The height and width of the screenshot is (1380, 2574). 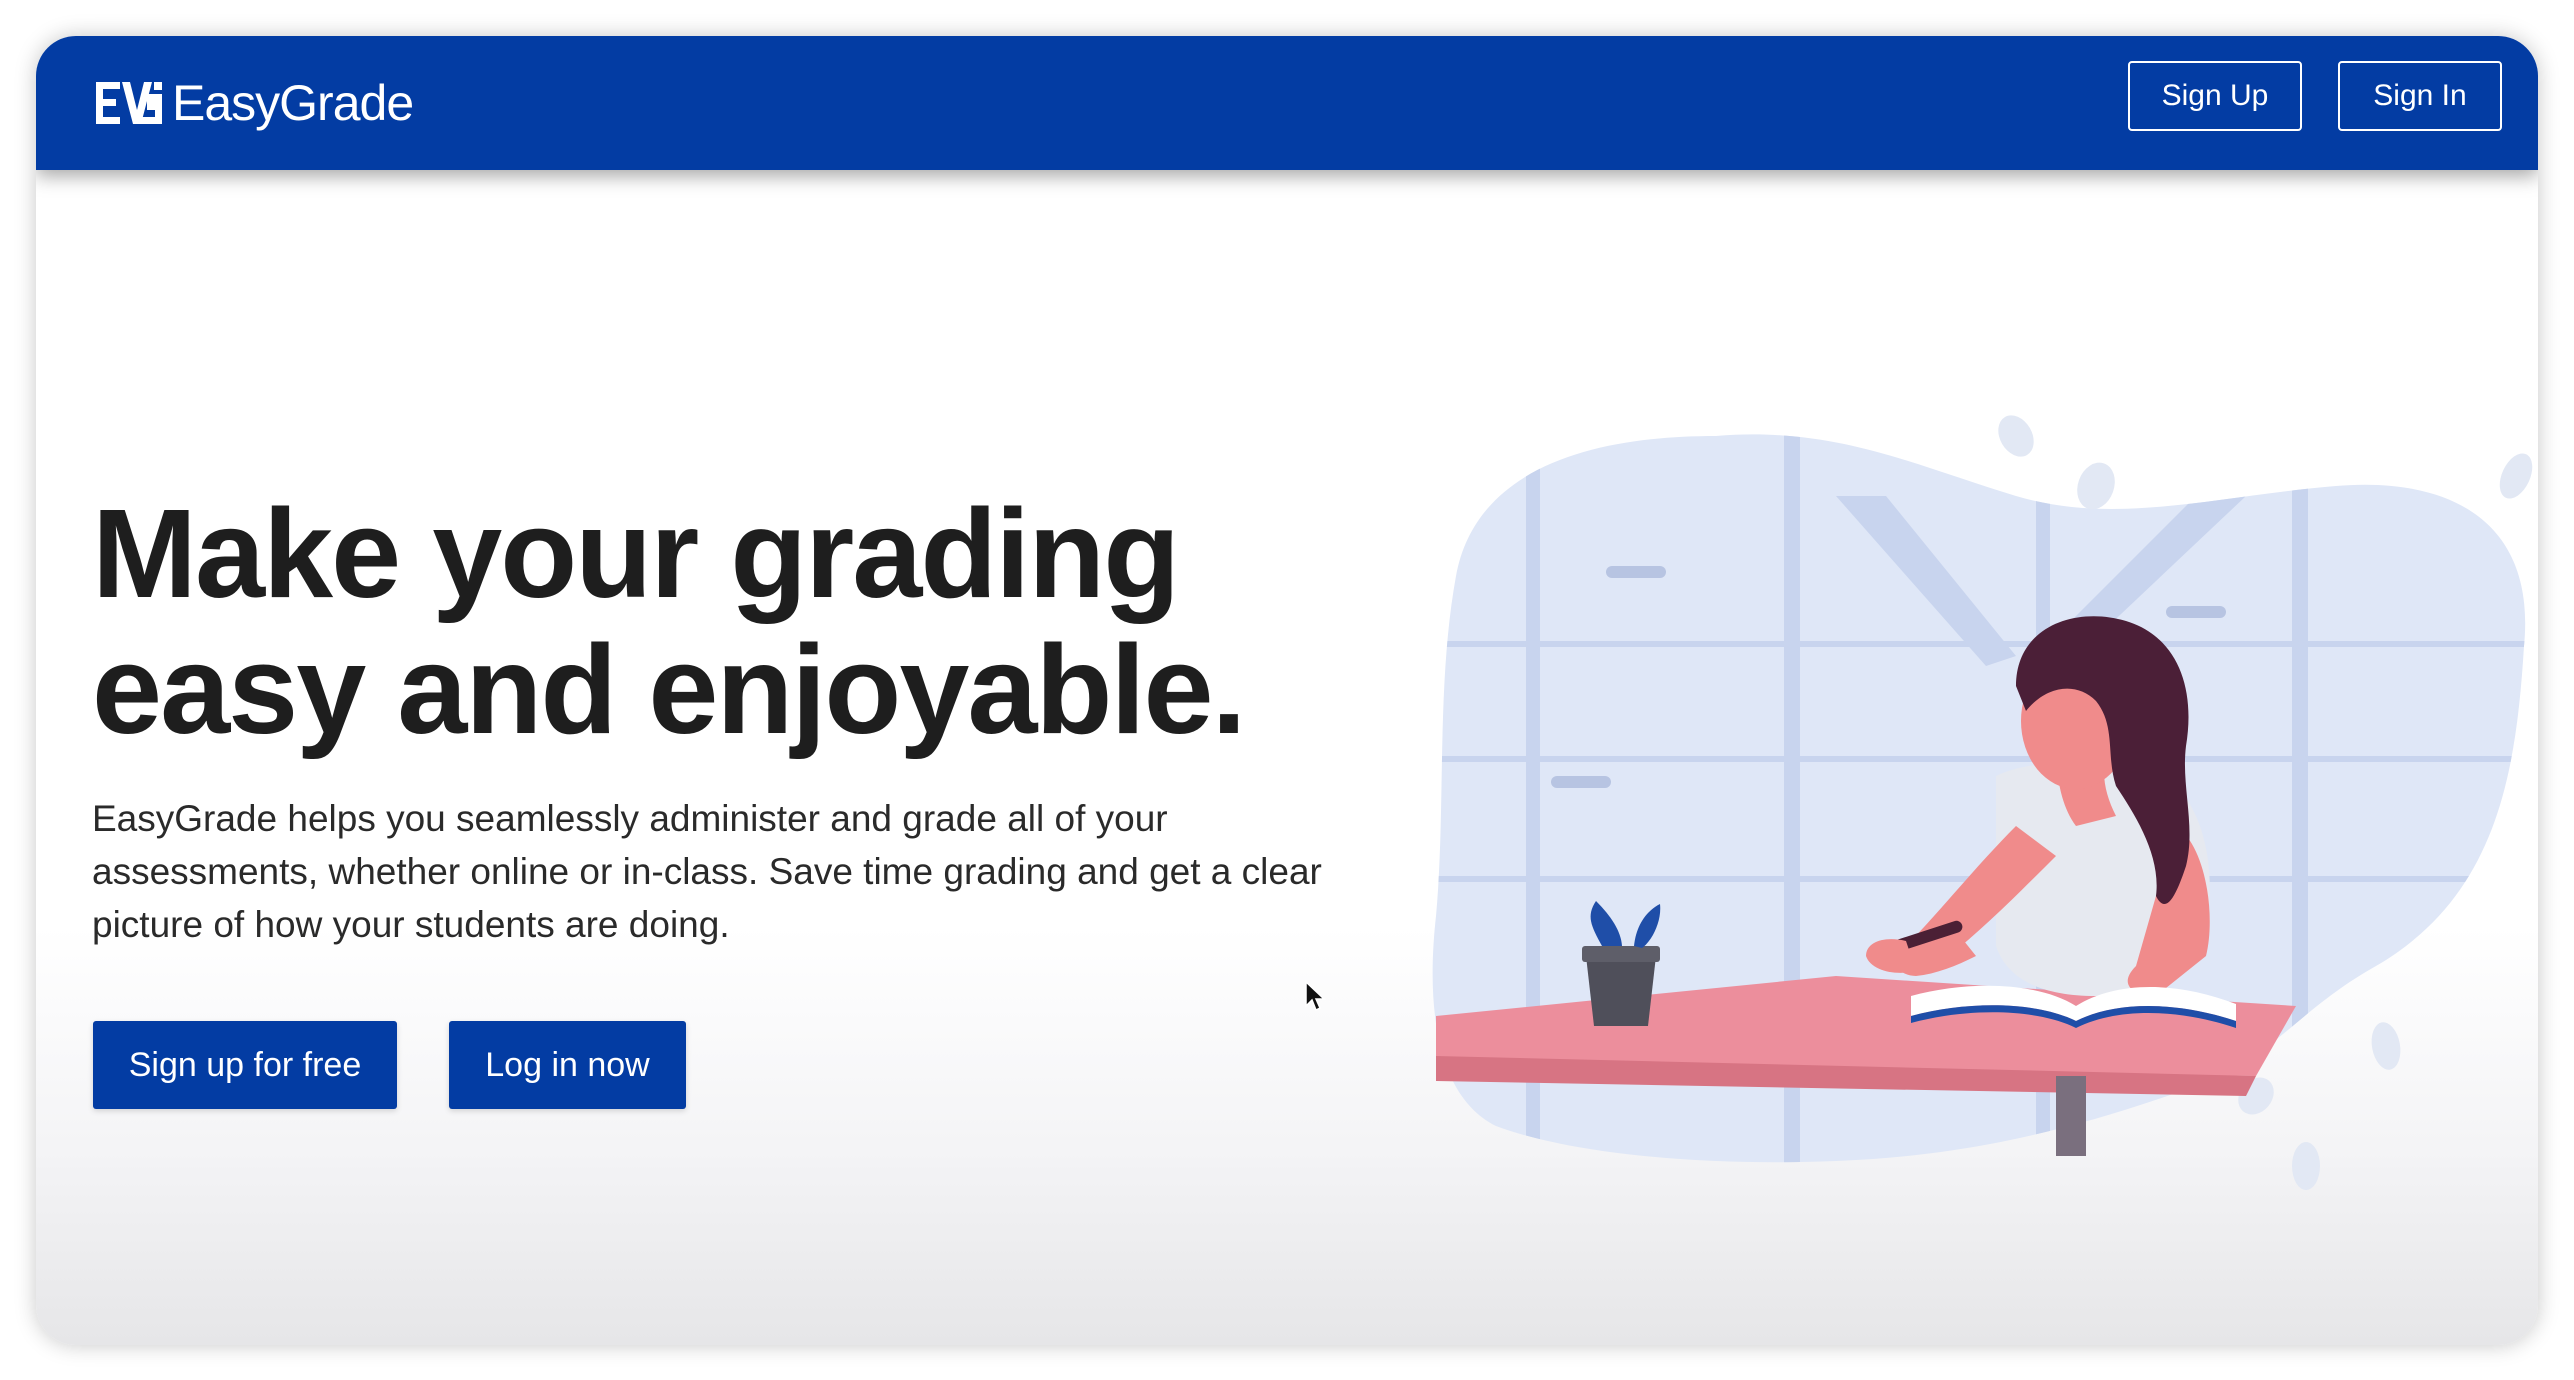 What do you see at coordinates (2420, 96) in the screenshot?
I see `sign-in-button: Sign In` at bounding box center [2420, 96].